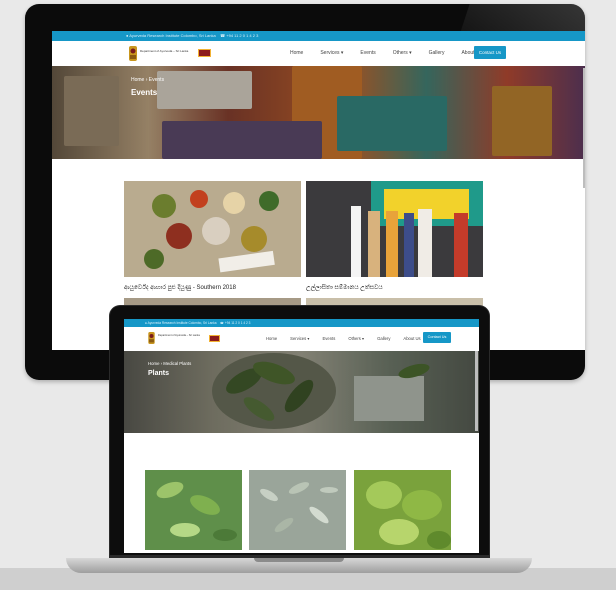  I want to click on breadcrumb: Home › Events, so click(147, 80).